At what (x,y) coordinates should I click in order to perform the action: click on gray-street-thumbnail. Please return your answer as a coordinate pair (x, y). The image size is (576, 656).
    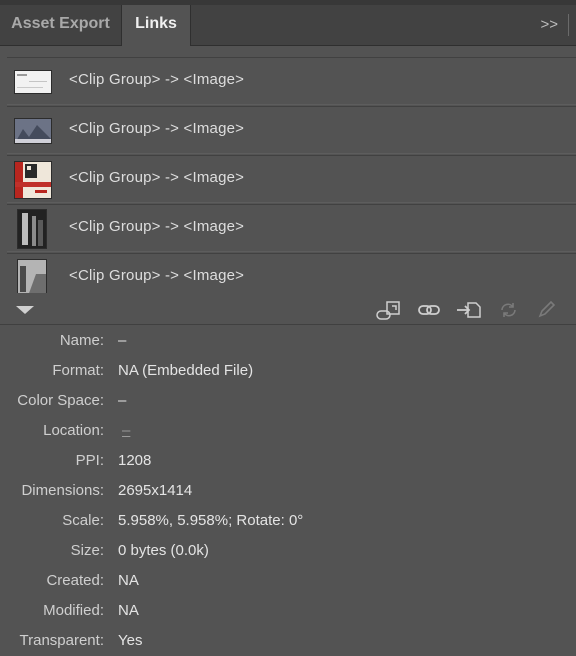
    Looking at the image, I should click on (32, 276).